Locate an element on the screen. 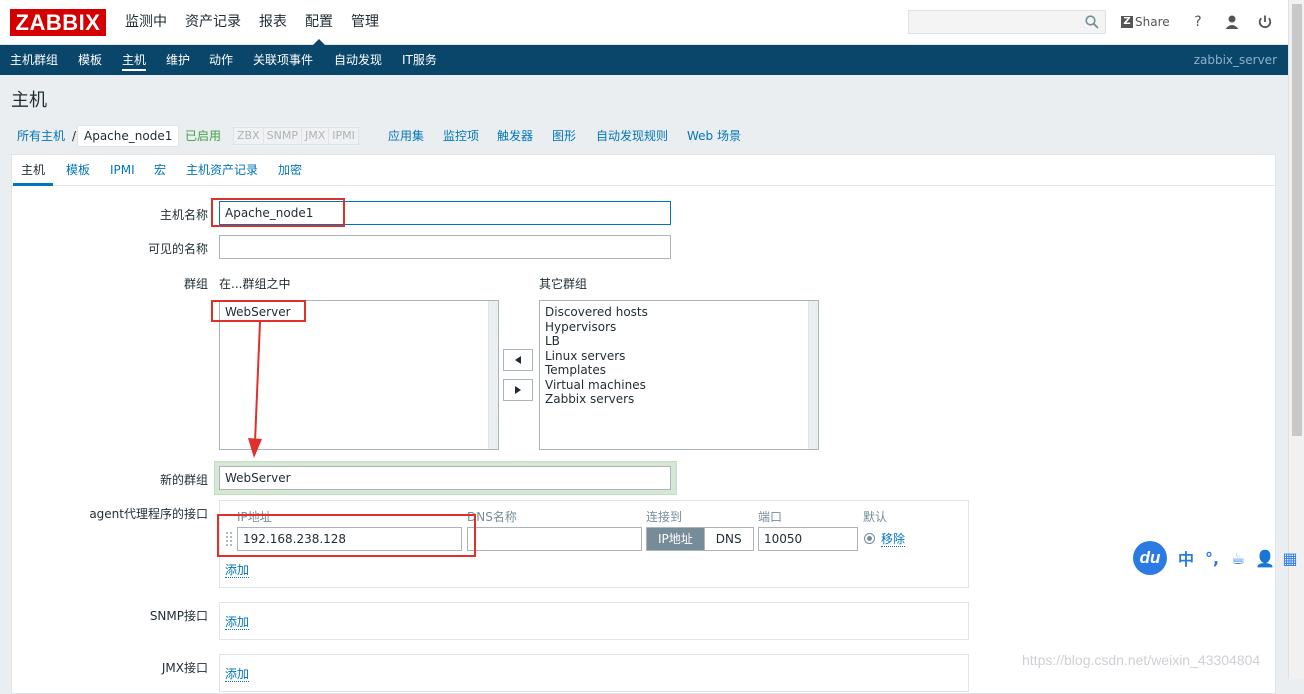 The width and height of the screenshot is (1304, 694). agent-interface-box: IP地址 DNS名称 连接到 端口 默认 IP地址 DNS 移除 添加 is located at coordinates (594, 544).